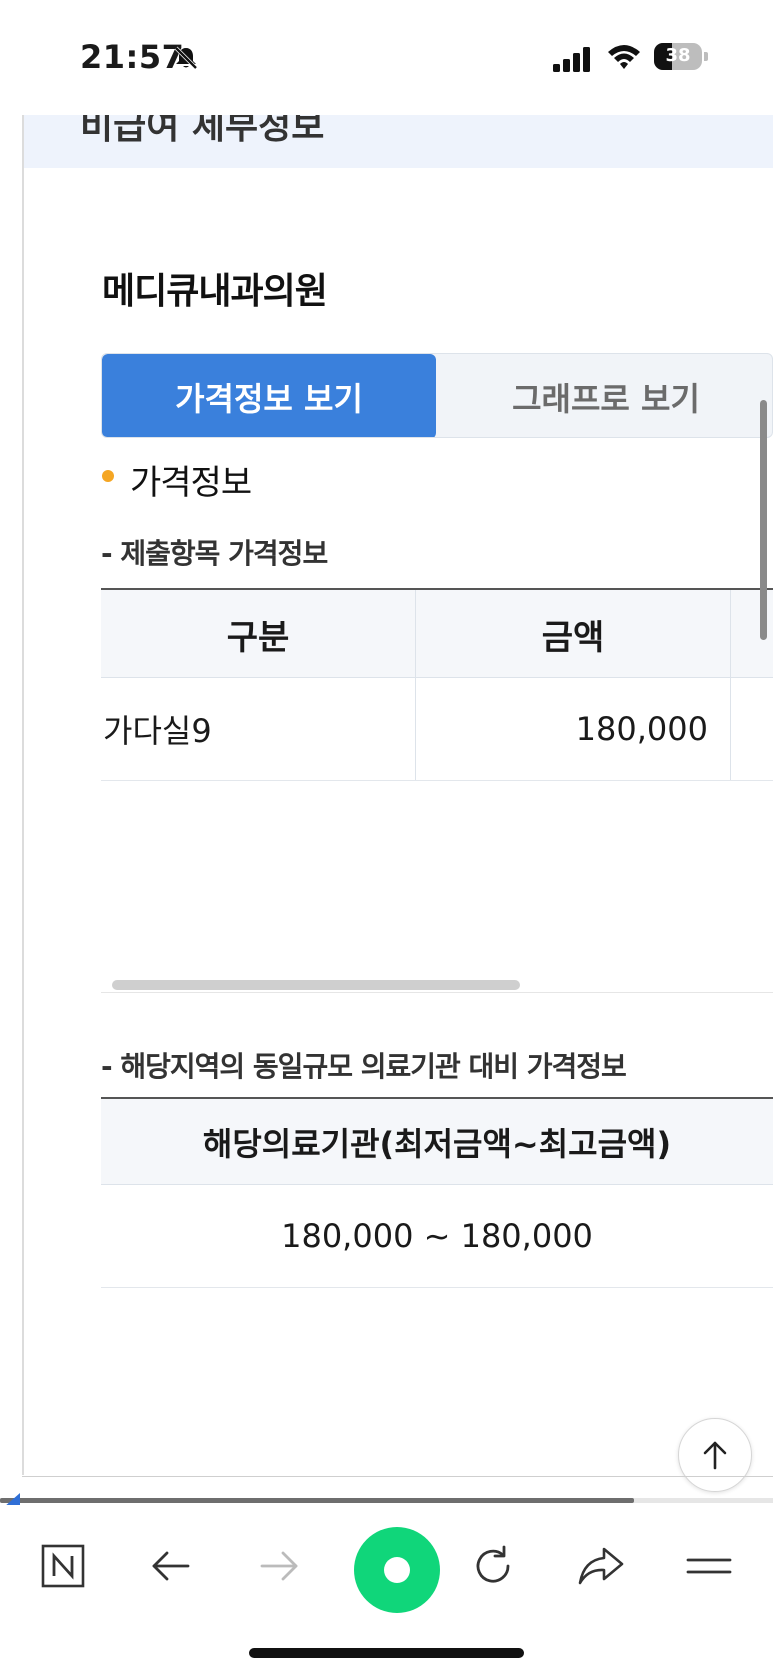 This screenshot has width=773, height=1676. Describe the element at coordinates (108, 476) in the screenshot. I see `section-bullet-dot` at that location.